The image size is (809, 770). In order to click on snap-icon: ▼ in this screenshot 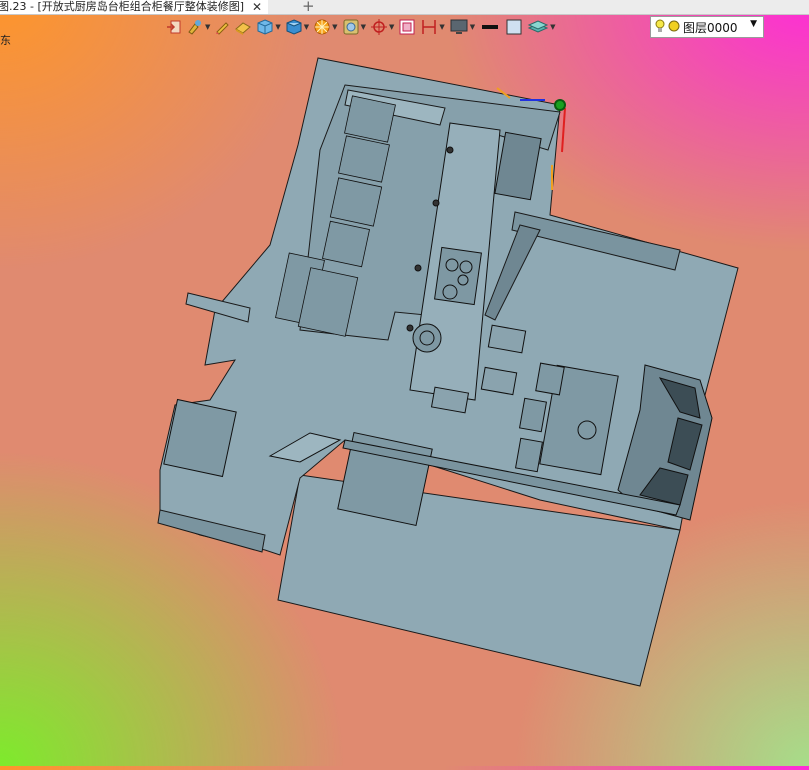, I will do `click(382, 27)`.